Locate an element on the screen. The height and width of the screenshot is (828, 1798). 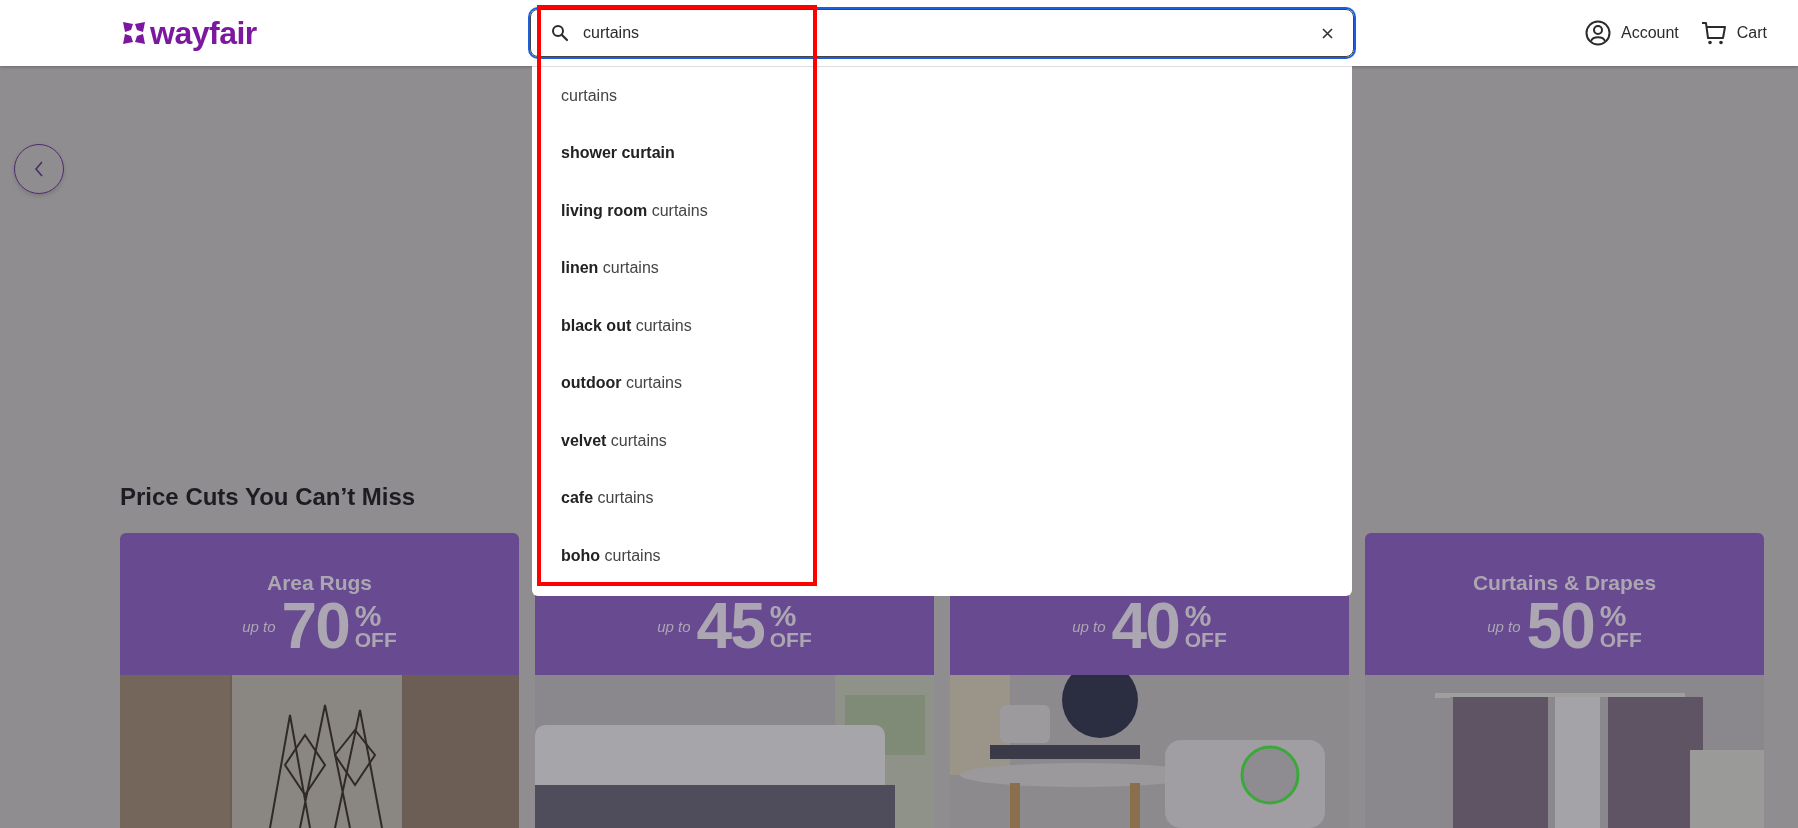
suggestion-item: shower curtain is located at coordinates (603, 153).